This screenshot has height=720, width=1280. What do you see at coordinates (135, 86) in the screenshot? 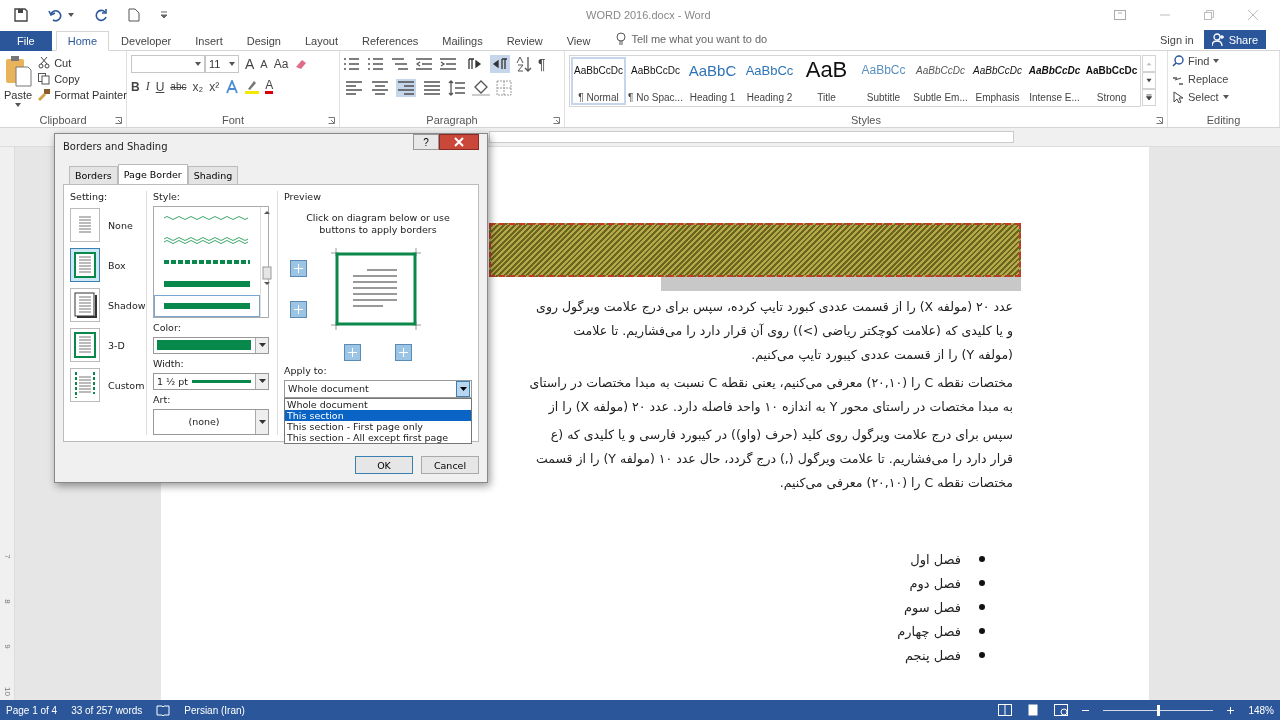
I see `format-button: B` at bounding box center [135, 86].